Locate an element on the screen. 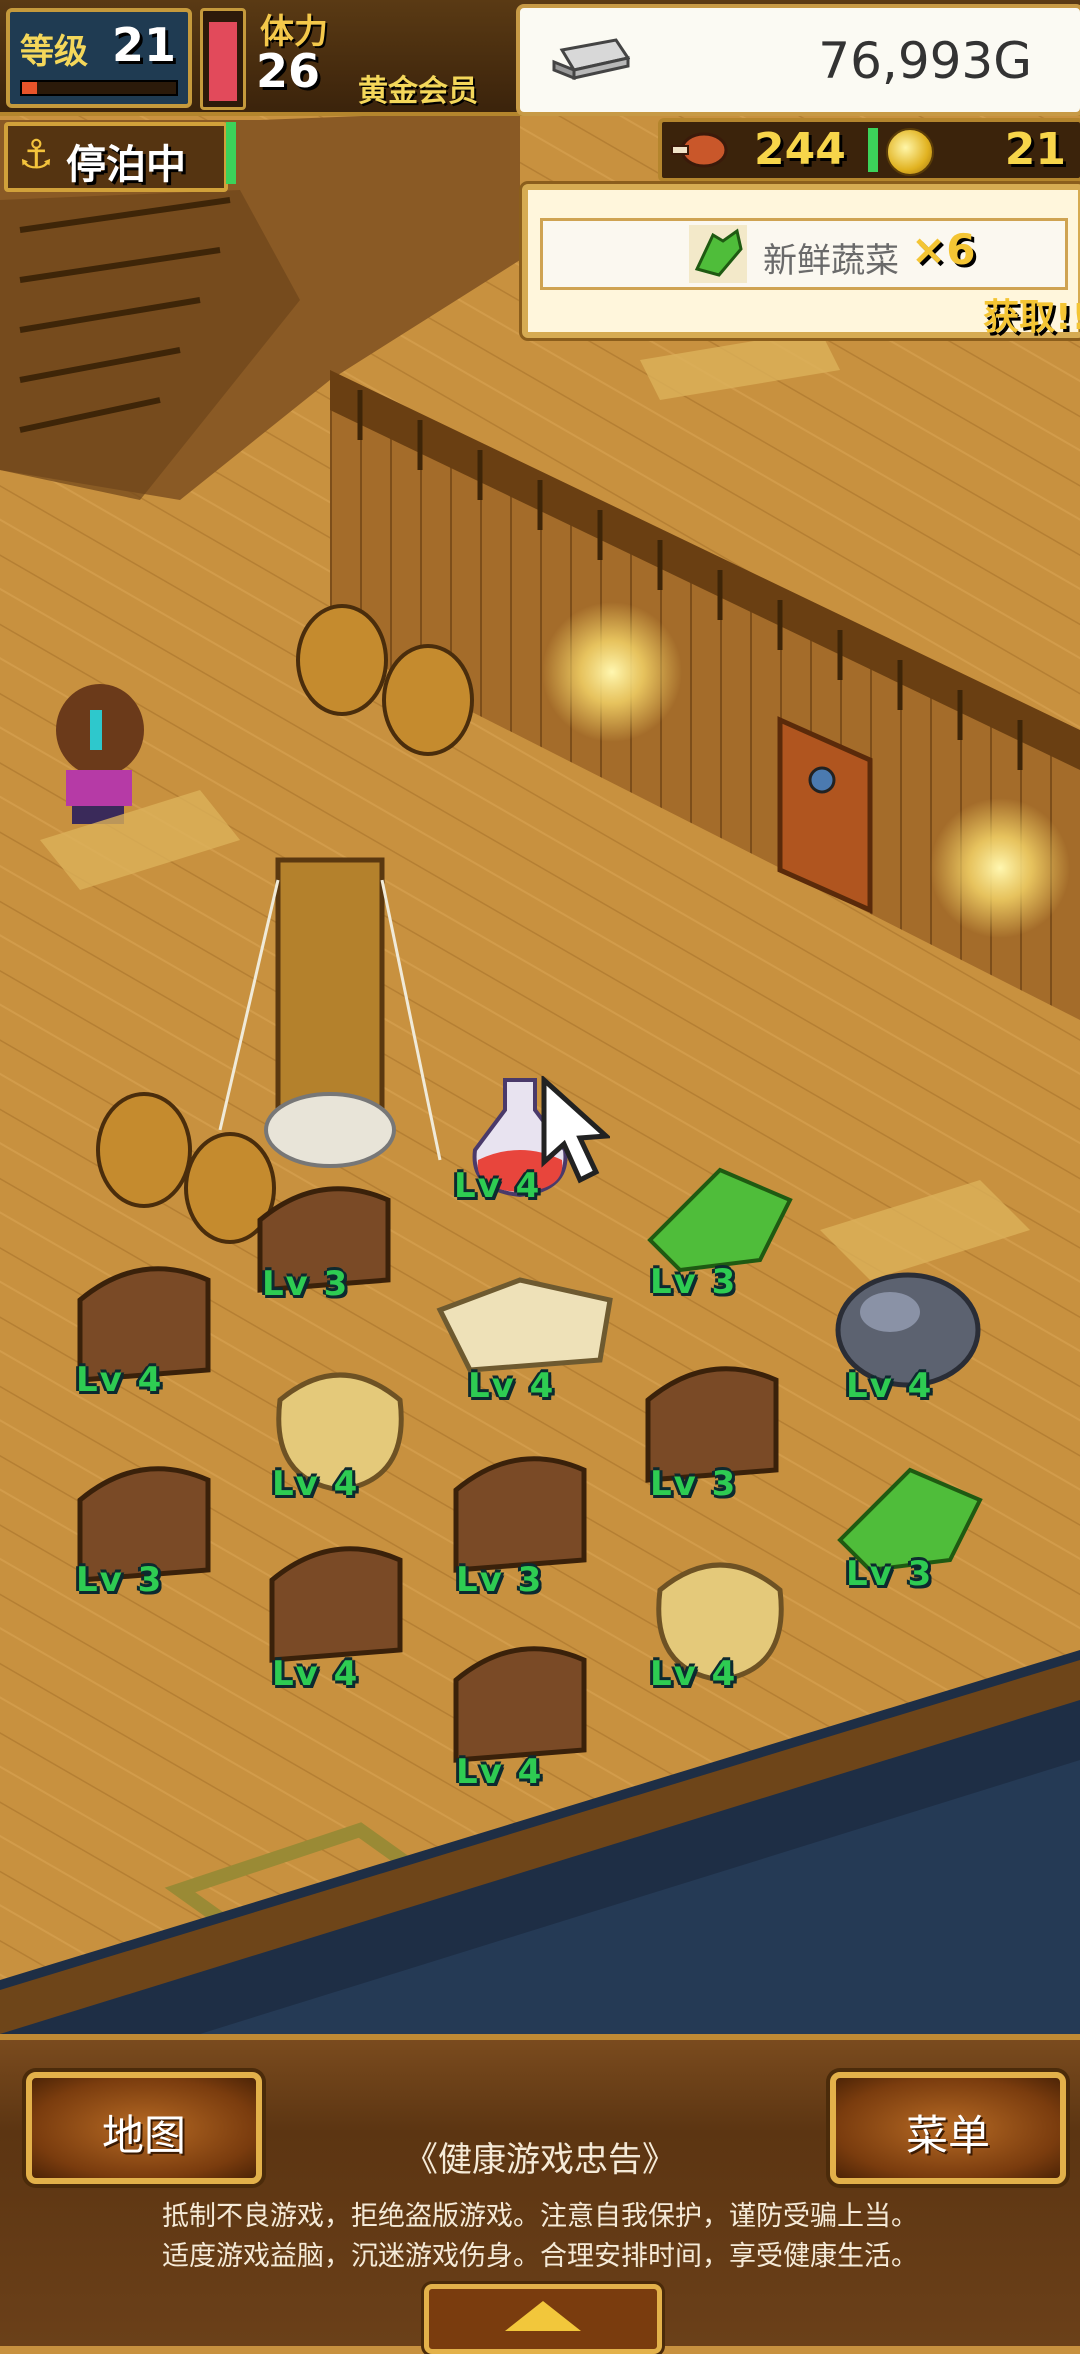  gold-panel: 76,993G is located at coordinates (798, 60).